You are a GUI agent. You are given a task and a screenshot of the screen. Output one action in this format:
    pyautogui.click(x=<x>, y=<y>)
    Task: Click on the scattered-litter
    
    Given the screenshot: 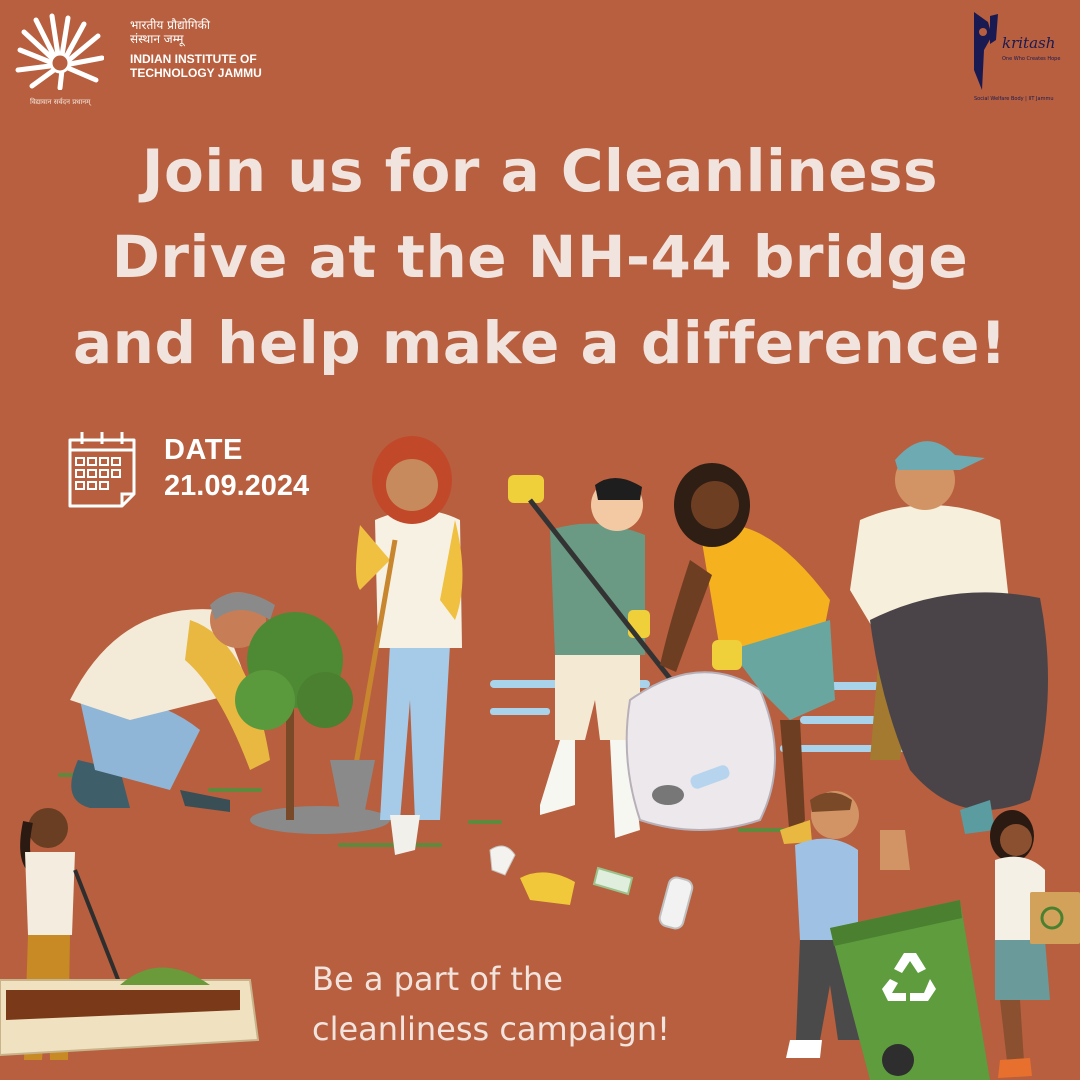 What is the action you would take?
    pyautogui.click(x=591, y=887)
    